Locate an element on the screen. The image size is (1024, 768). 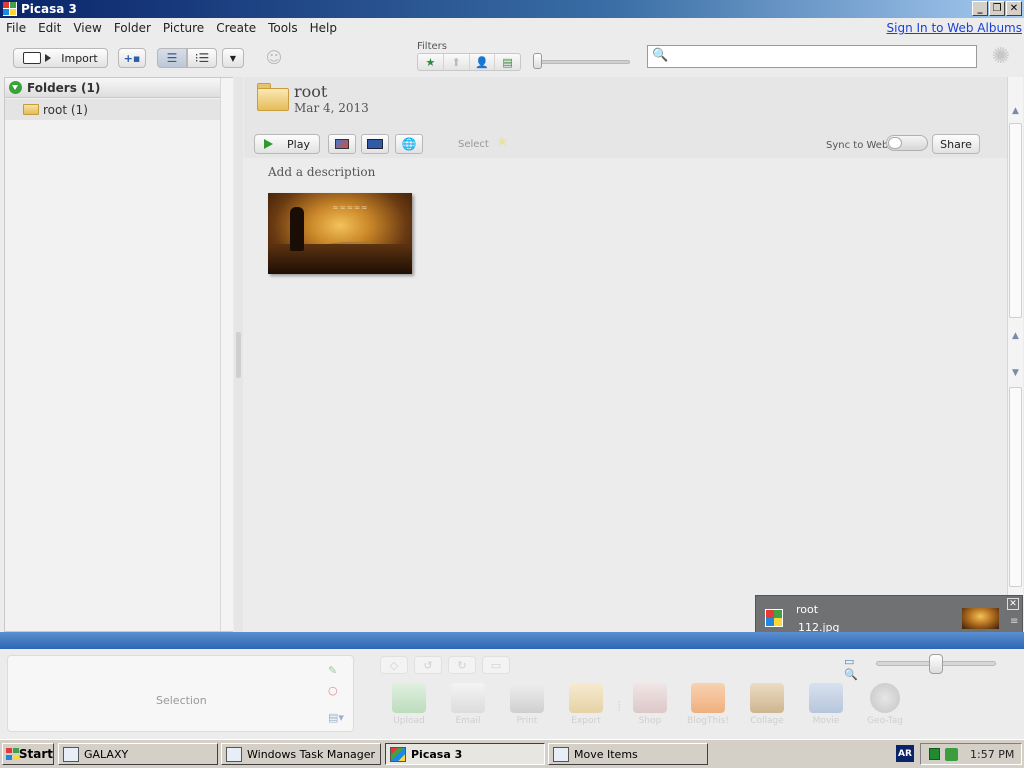
blogthis-button: BlogThis! is located at coordinates (708, 704).